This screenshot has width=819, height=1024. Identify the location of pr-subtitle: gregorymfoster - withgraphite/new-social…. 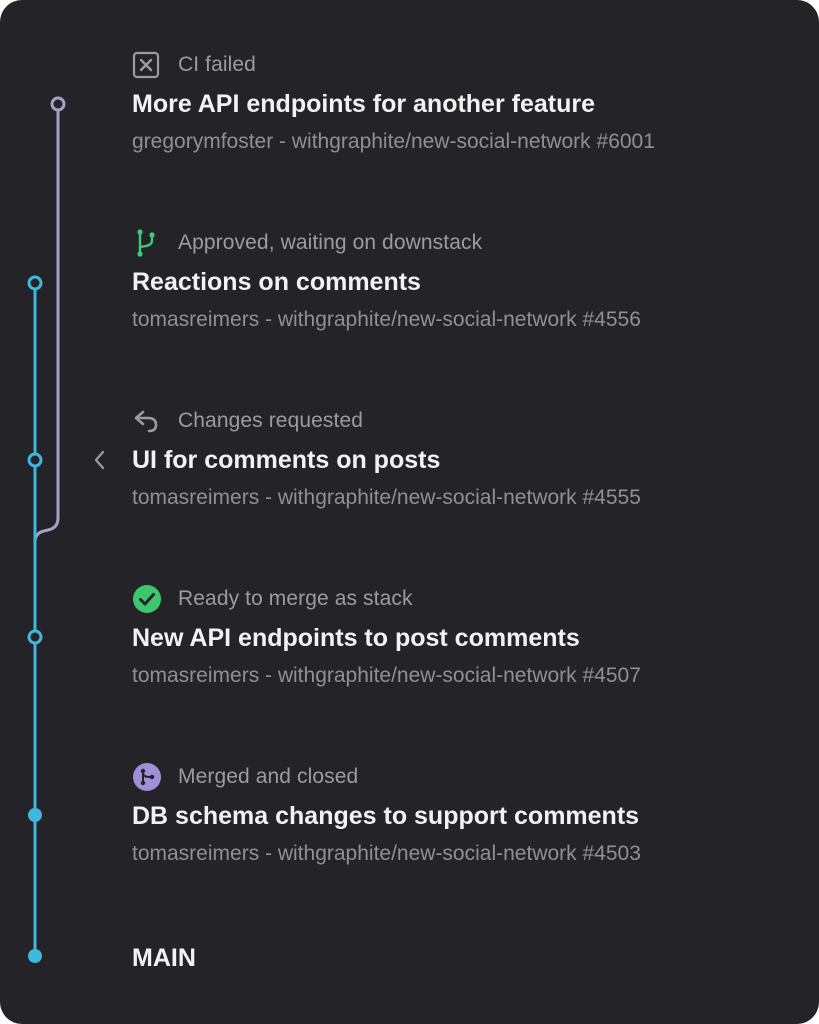
(393, 141).